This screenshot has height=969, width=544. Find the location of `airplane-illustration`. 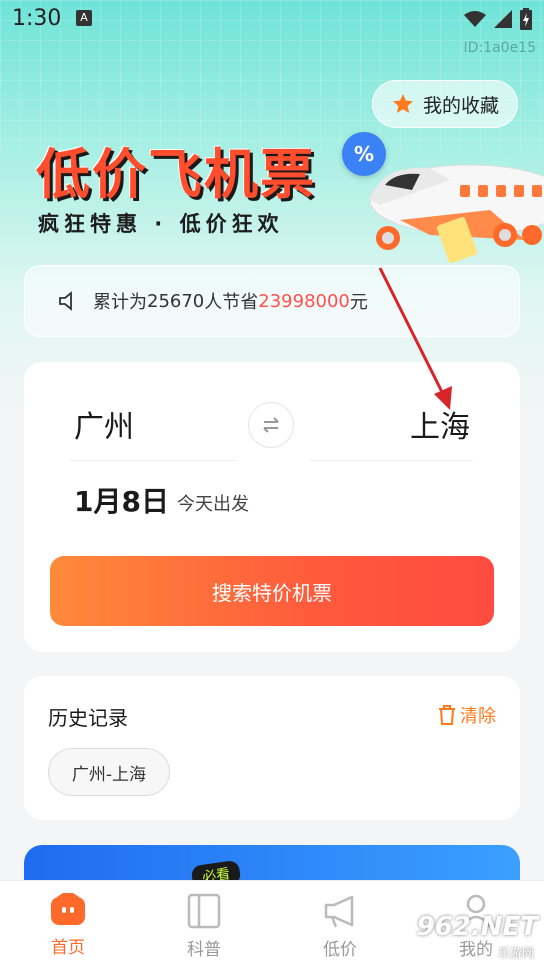

airplane-illustration is located at coordinates (456, 214).